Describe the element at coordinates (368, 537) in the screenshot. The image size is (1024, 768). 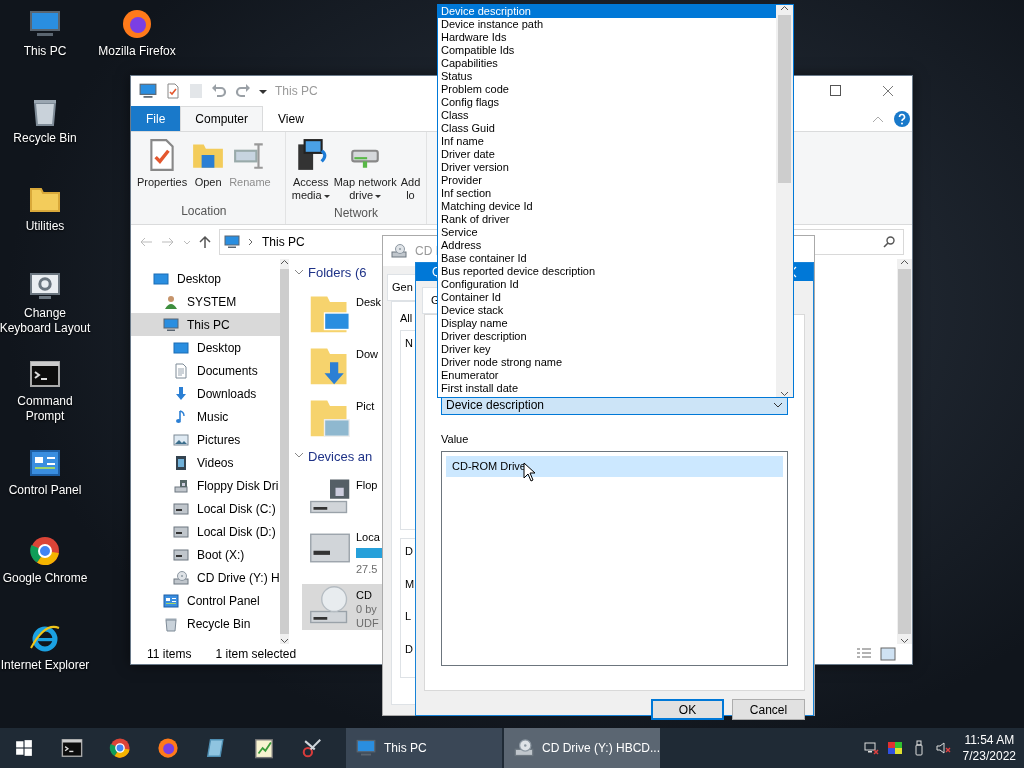
I see `tile-text: Loca` at that location.